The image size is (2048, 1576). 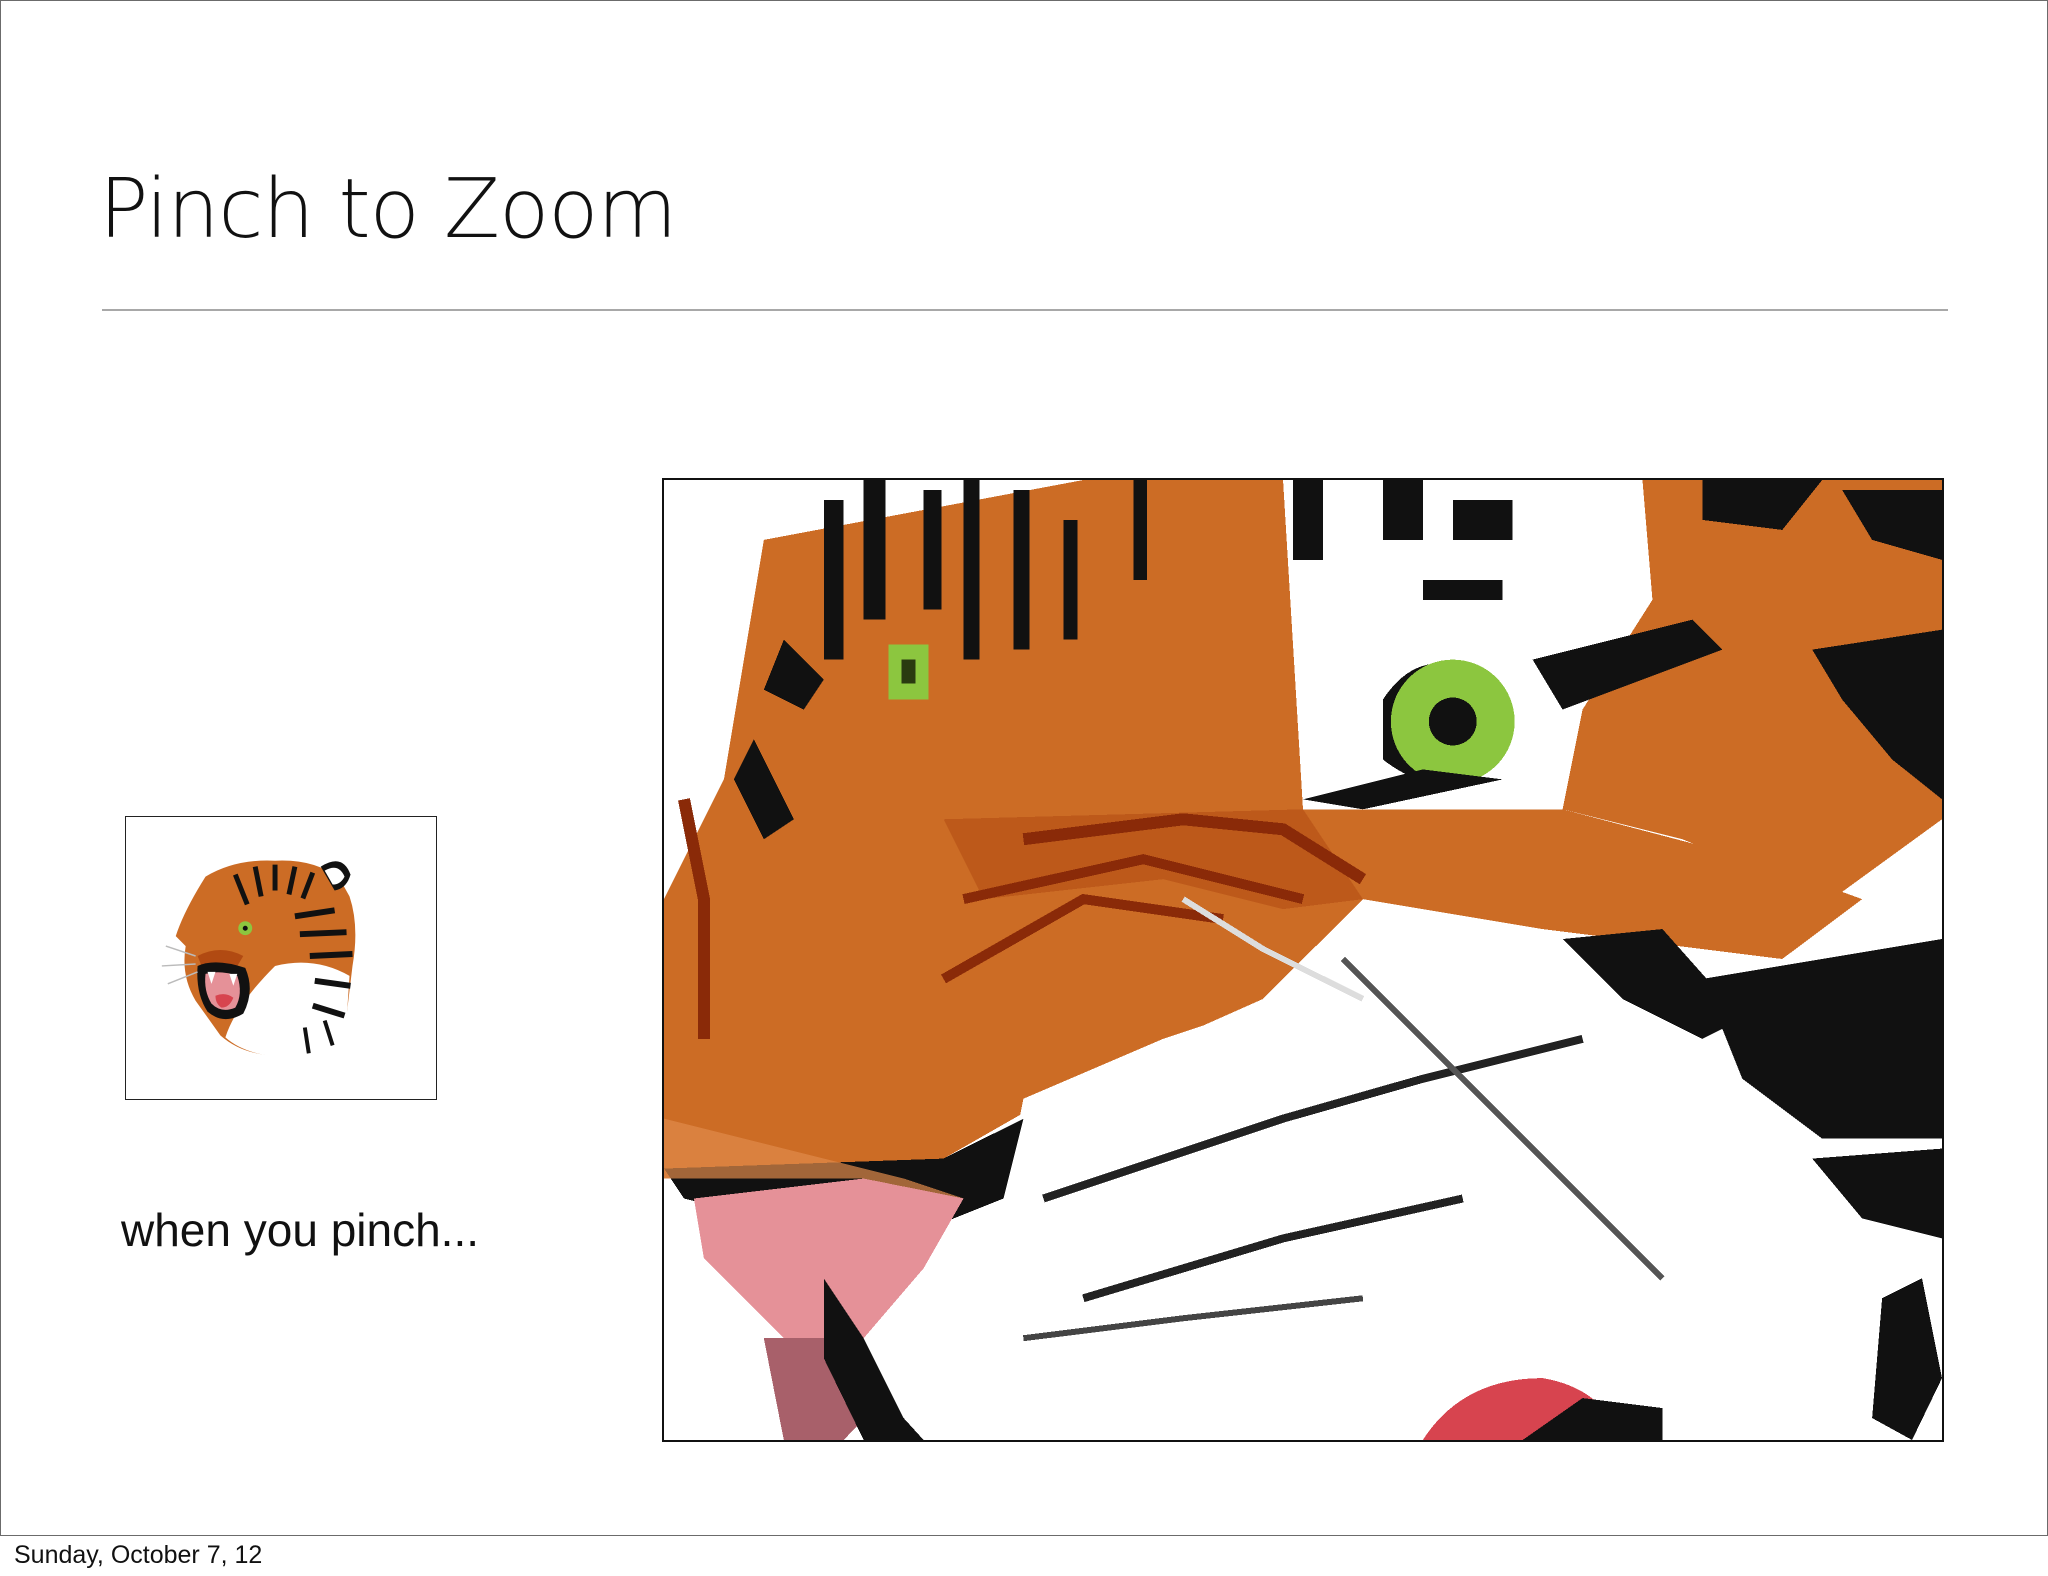 What do you see at coordinates (138, 1555) in the screenshot?
I see `footer-date: Sunday, October 7, 12` at bounding box center [138, 1555].